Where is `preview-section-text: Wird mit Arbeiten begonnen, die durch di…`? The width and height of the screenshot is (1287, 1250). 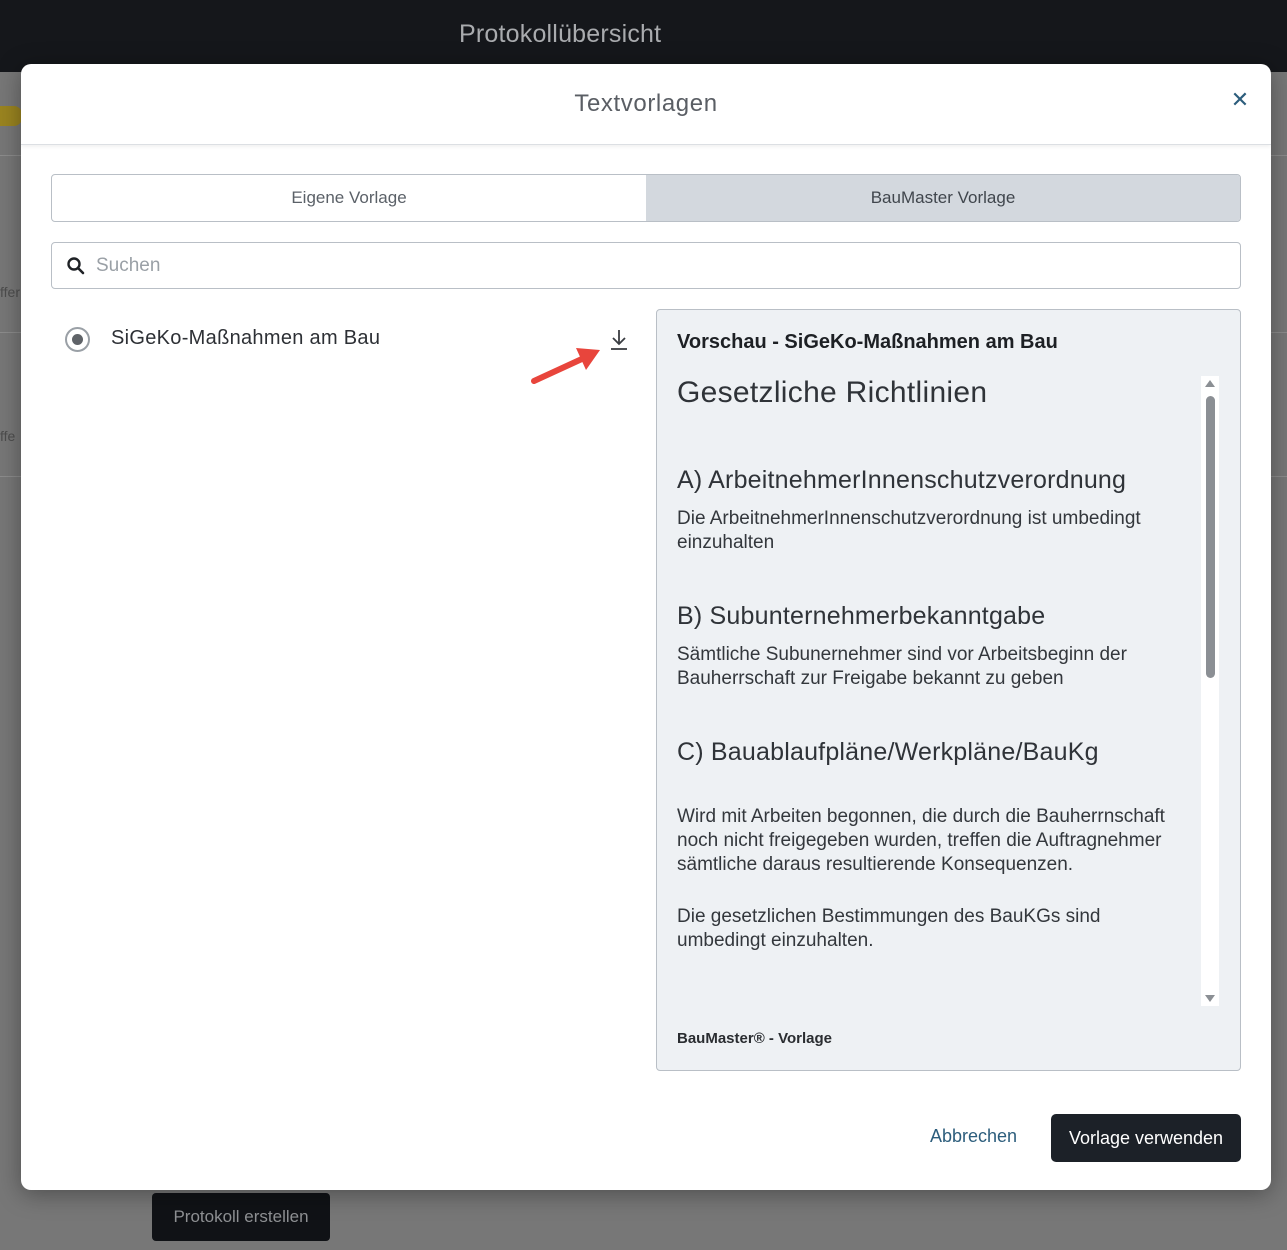 preview-section-text: Wird mit Arbeiten begonnen, die durch di… is located at coordinates (921, 840).